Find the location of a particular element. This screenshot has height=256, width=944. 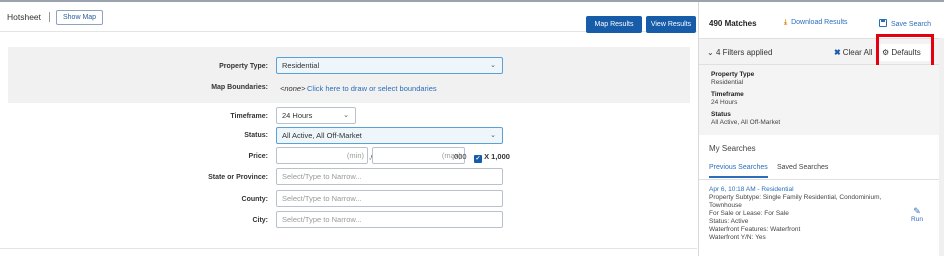

timeframe-value: 24 Hours is located at coordinates (297, 115).